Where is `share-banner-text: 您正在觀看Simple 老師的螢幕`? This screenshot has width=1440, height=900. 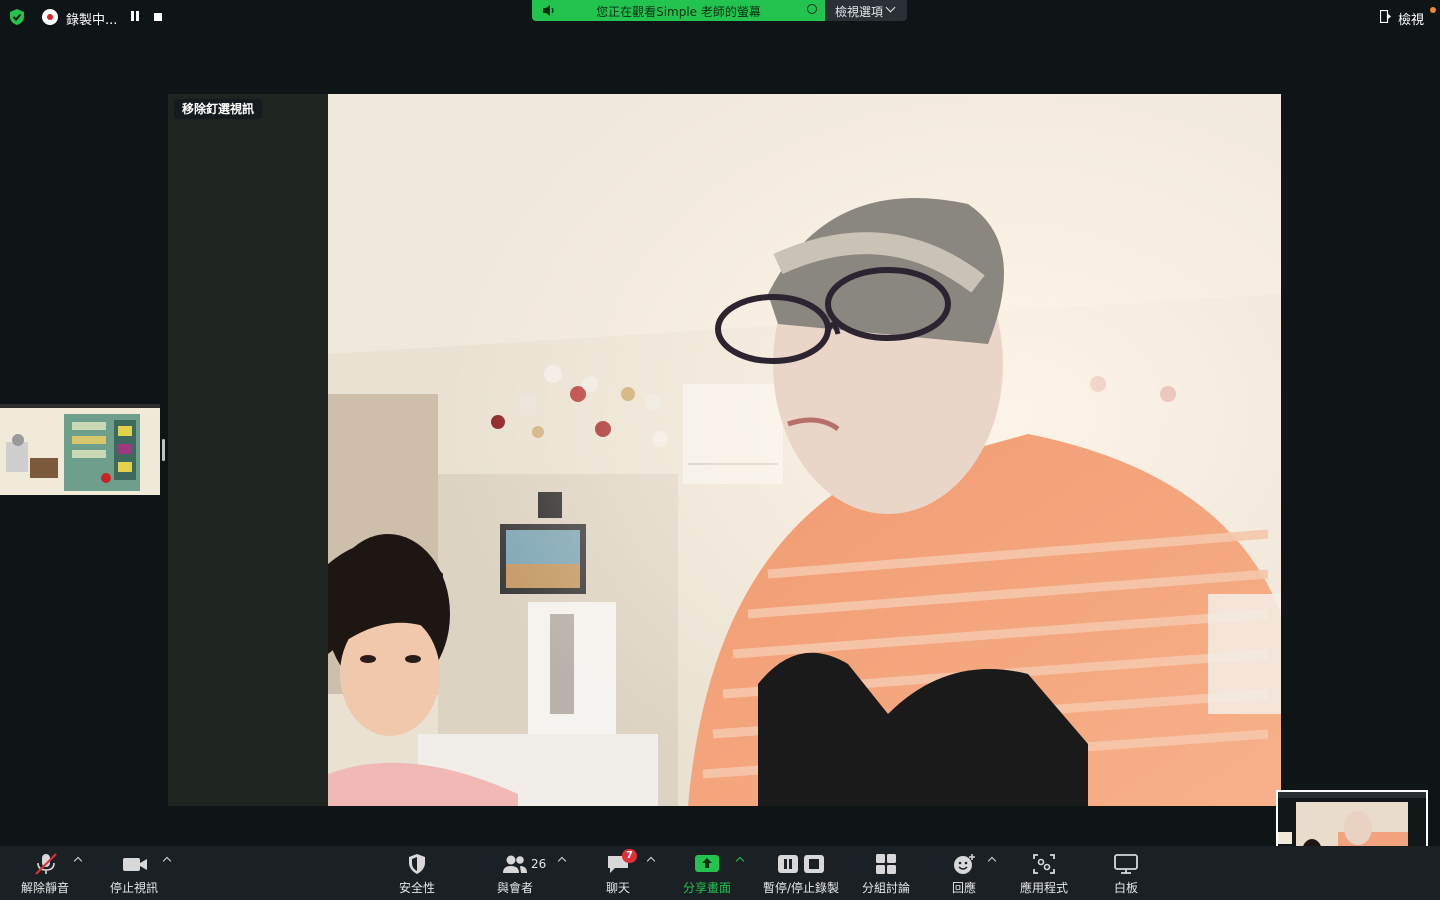
share-banner-text: 您正在觀看Simple 老師的螢幕 is located at coordinates (678, 12).